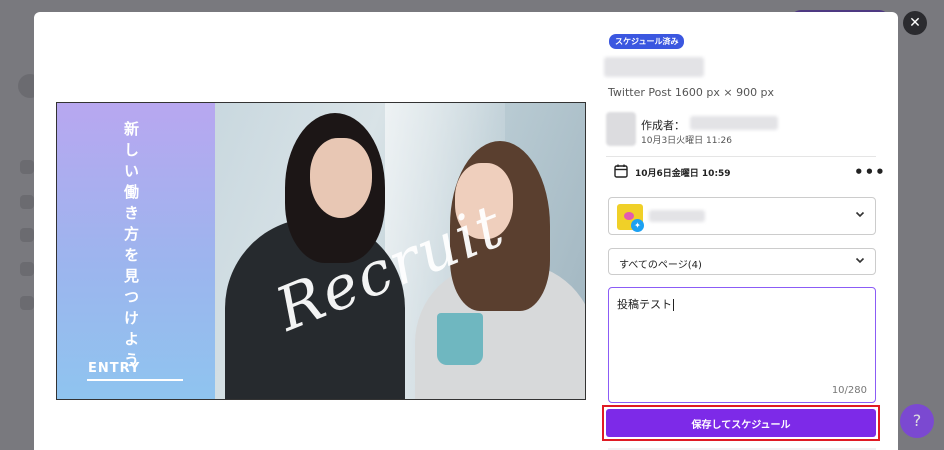 The height and width of the screenshot is (450, 944). I want to click on preview-entry-line, so click(135, 380).